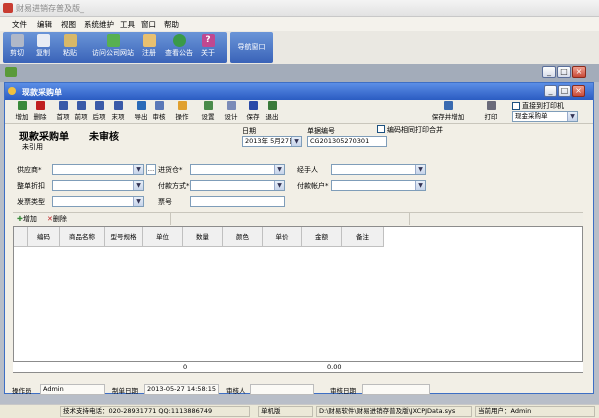  I want to click on cut-button: 剪切, so click(17, 47).